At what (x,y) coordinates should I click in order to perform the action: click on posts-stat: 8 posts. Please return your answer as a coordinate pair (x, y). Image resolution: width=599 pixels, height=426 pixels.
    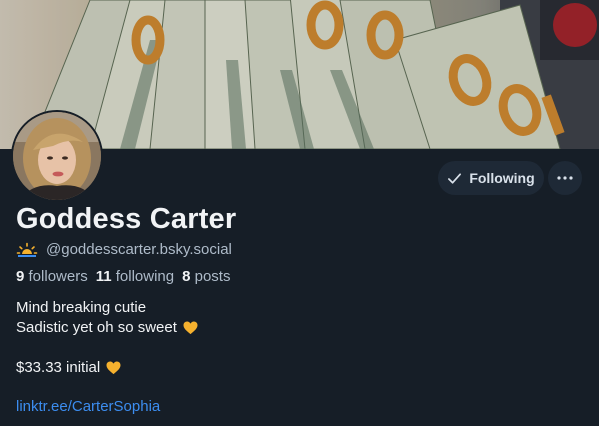
    Looking at the image, I should click on (206, 276).